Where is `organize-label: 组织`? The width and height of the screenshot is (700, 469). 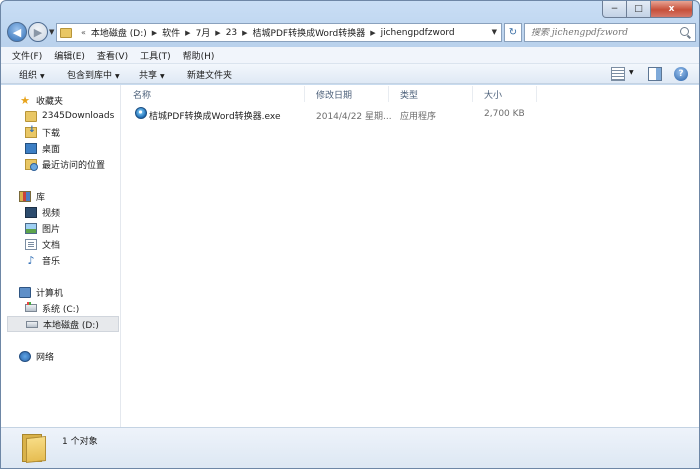 organize-label: 组织 is located at coordinates (28, 76).